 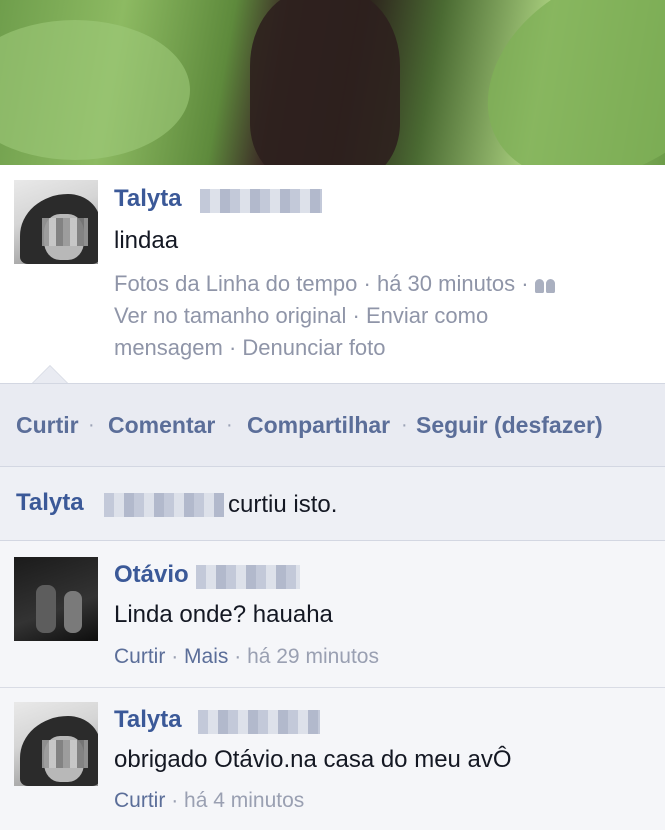 I want to click on send-as-message-link: Enviar como, so click(x=427, y=315).